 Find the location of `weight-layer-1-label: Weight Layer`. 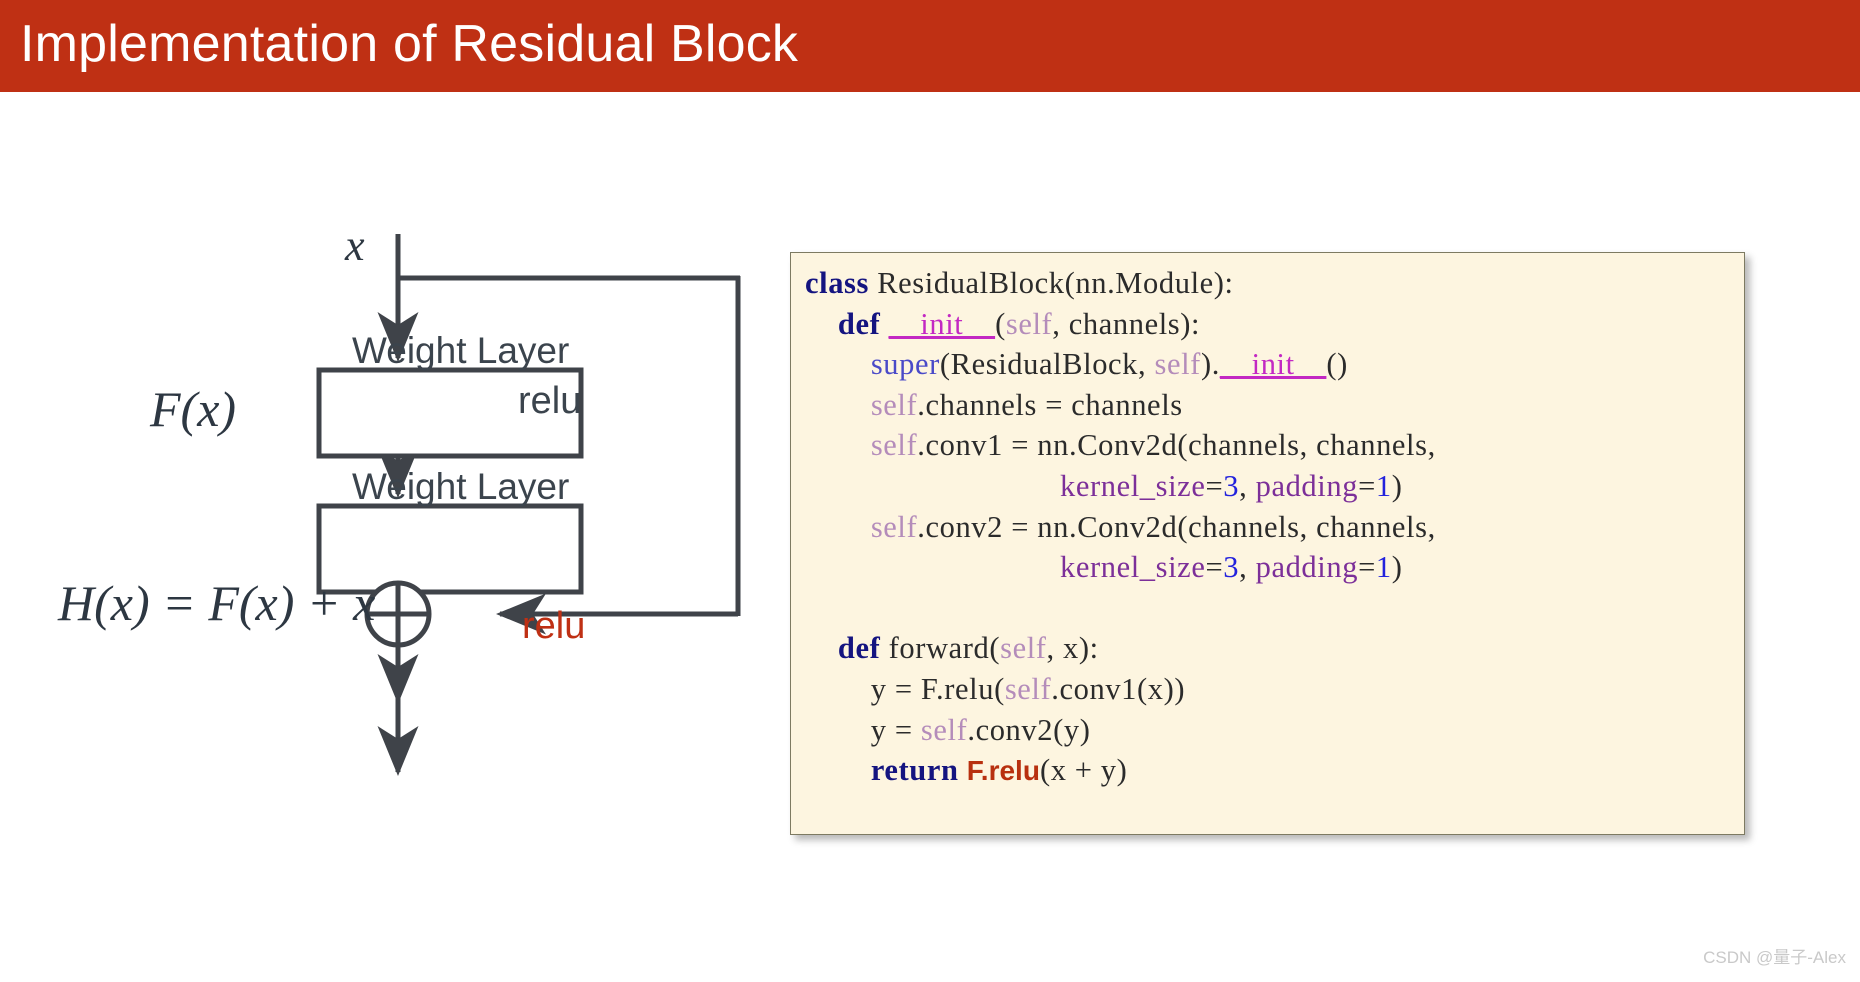

weight-layer-1-label: Weight Layer is located at coordinates (461, 350).